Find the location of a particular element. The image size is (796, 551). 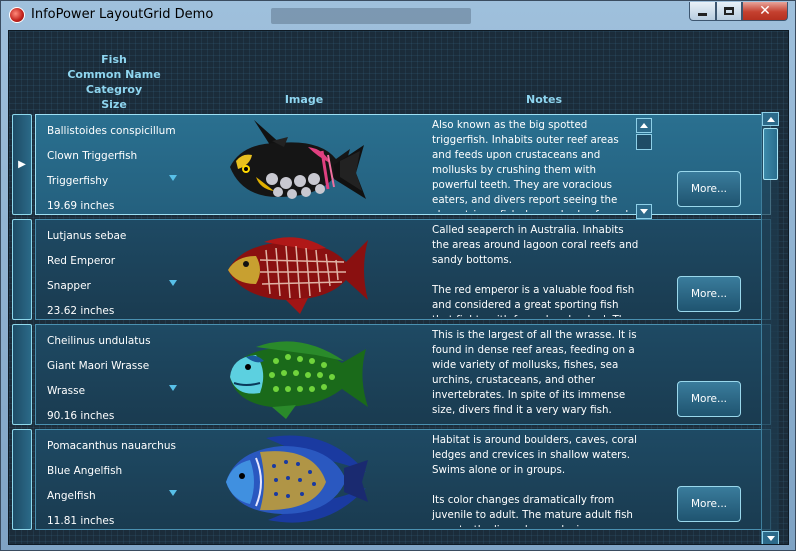

minimize-icon is located at coordinates (702, 14).